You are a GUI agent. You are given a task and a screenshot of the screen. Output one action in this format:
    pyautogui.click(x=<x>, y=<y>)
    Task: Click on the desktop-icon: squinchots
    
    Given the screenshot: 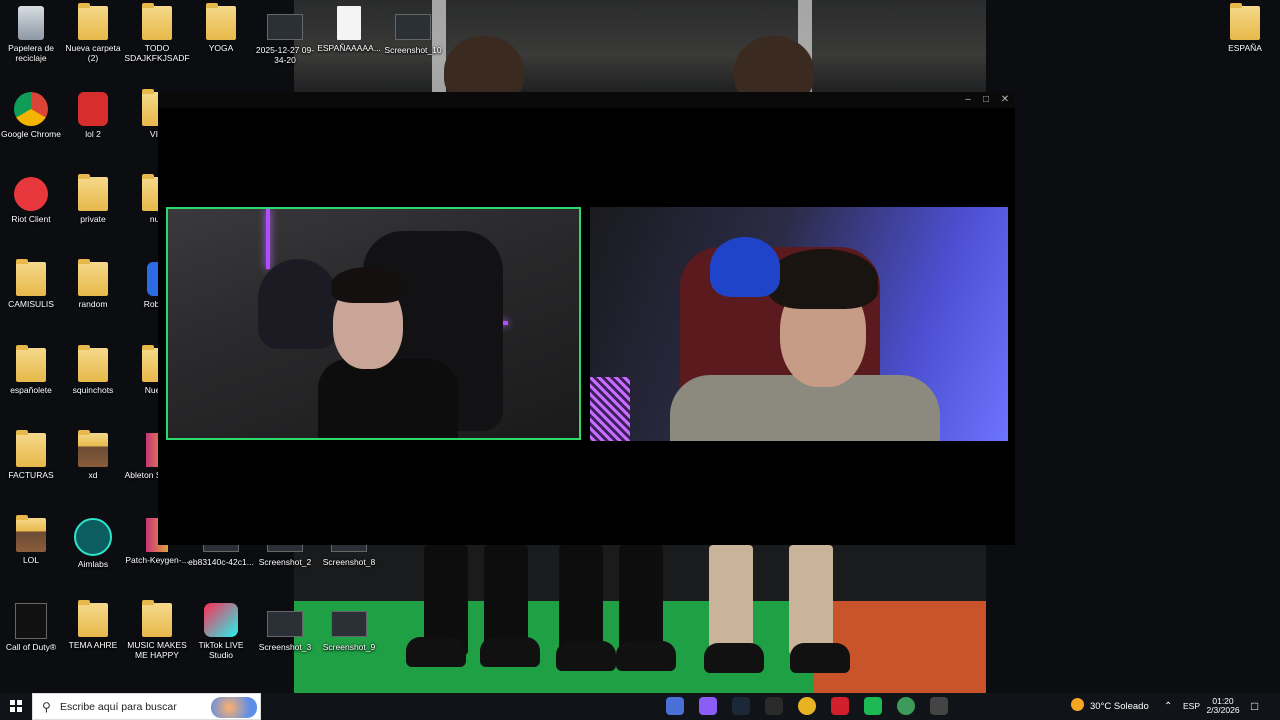 What is the action you would take?
    pyautogui.click(x=93, y=370)
    